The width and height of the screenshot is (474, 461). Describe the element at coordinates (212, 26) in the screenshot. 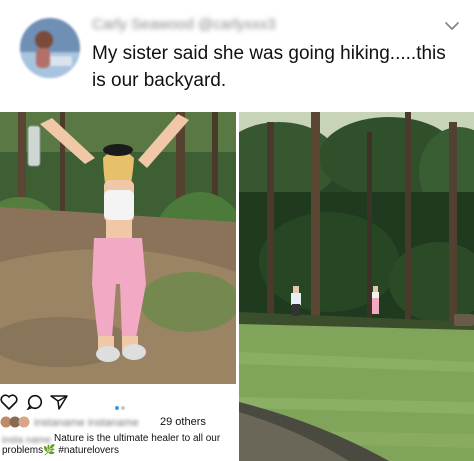

I see `username-blurred: Carly Seawood @carlyxxx3` at that location.